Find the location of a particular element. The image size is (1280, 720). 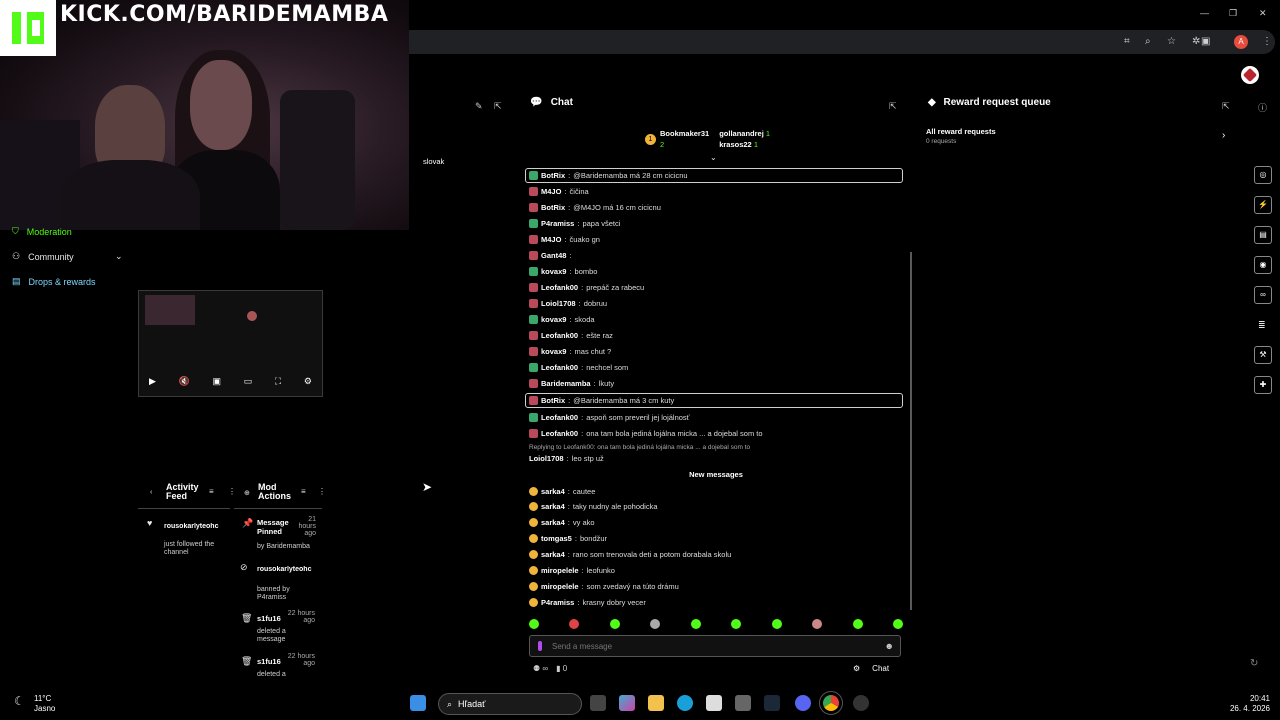

stream-preview: ▶ 🔇 ▣ ▭ ⛶ ⚙ is located at coordinates (230, 343).